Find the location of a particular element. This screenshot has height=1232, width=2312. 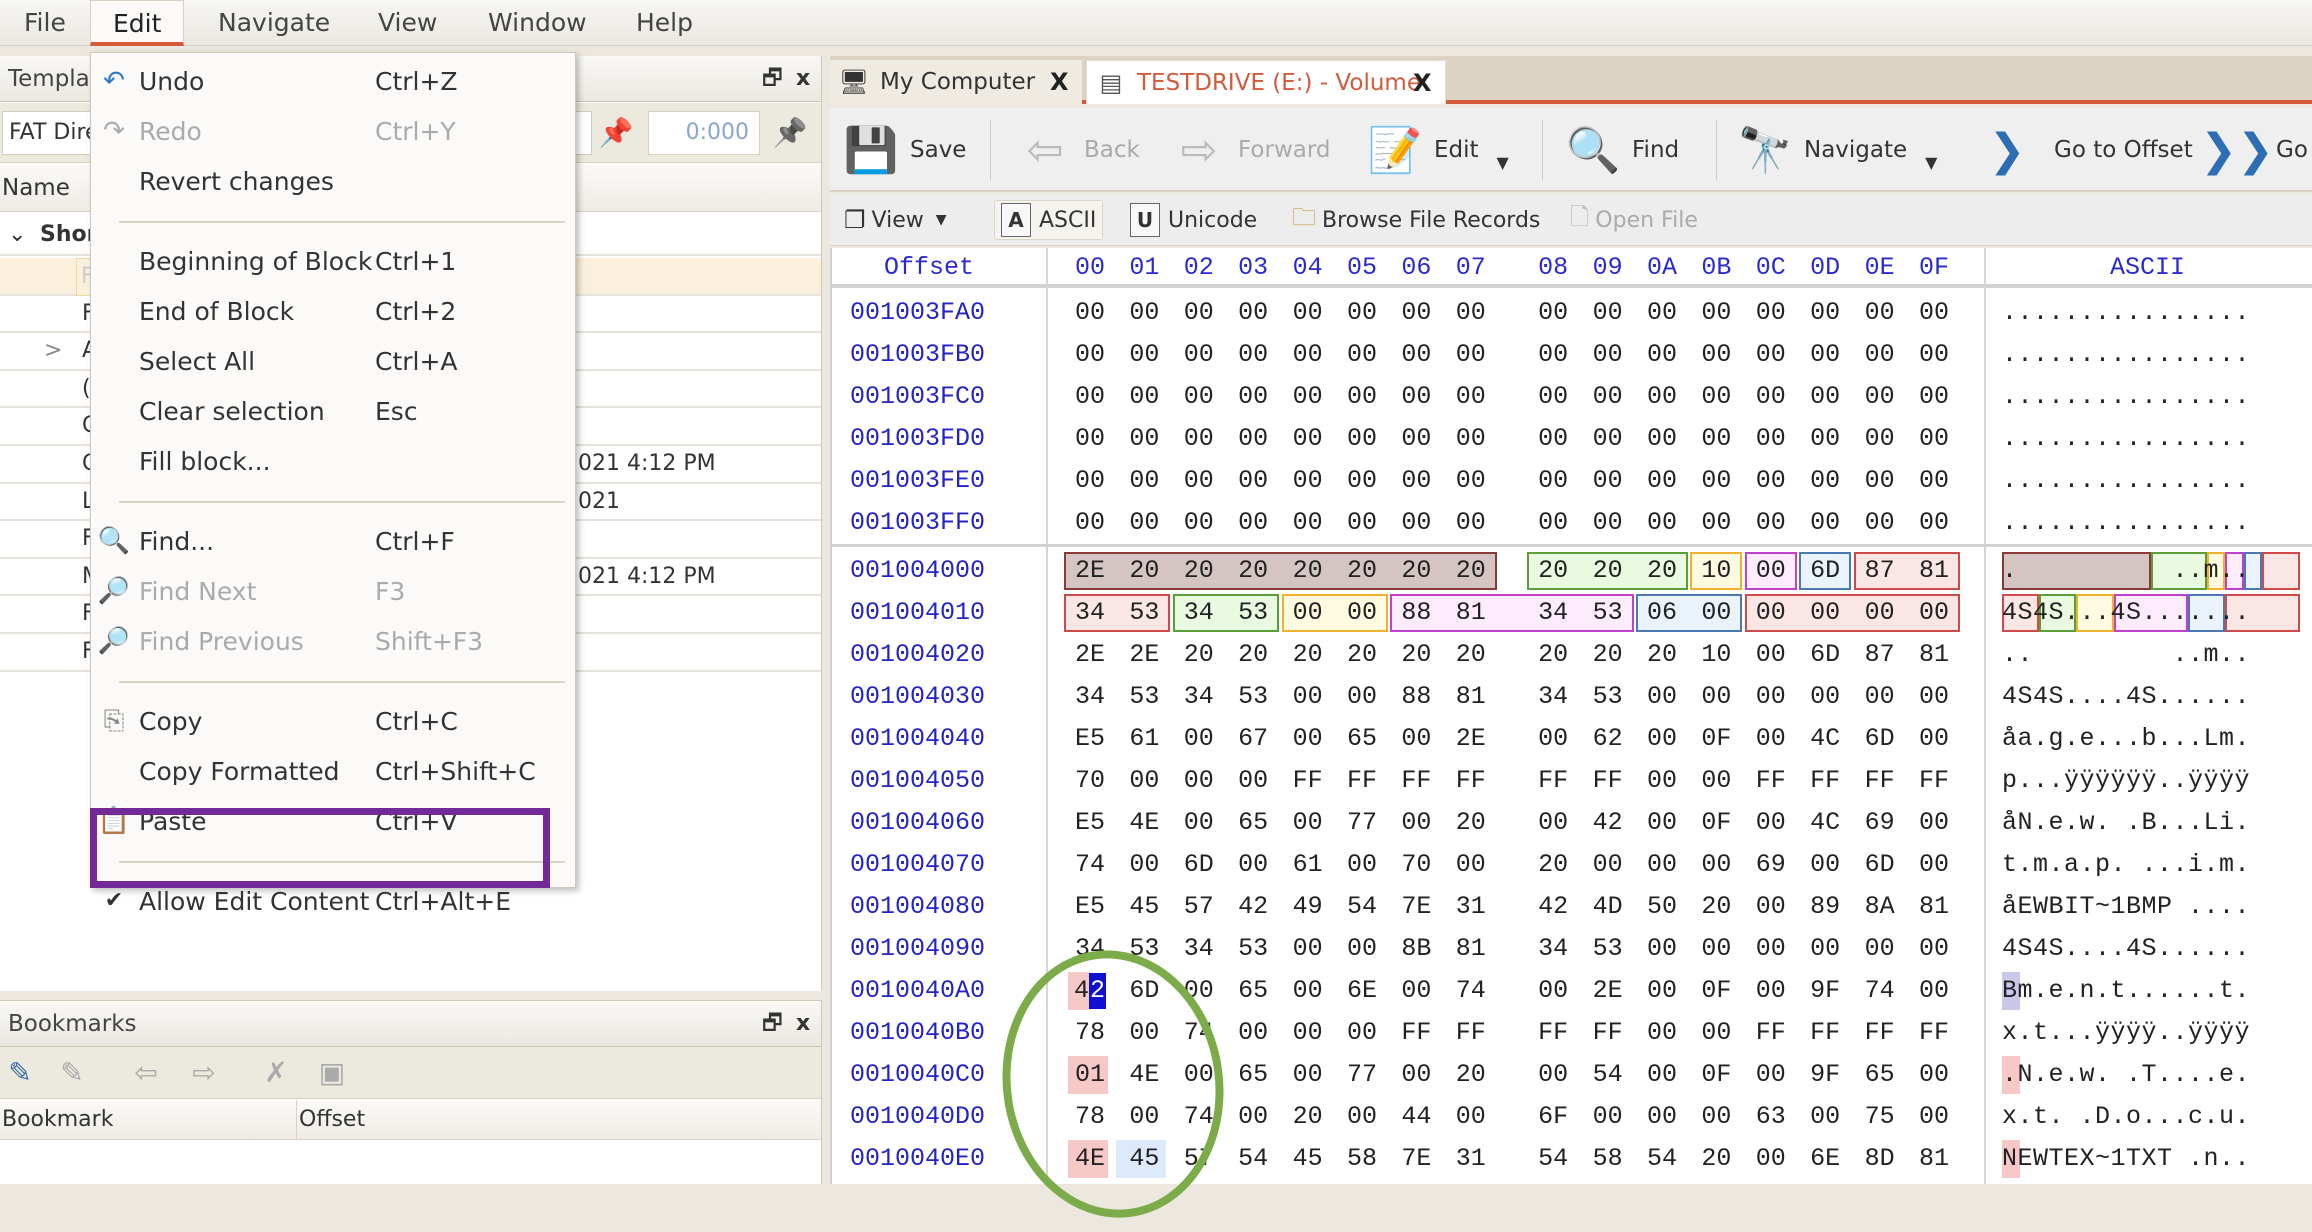

ascii-text: x.t...ÿÿÿÿ..ÿÿÿÿ is located at coordinates (2126, 1033).